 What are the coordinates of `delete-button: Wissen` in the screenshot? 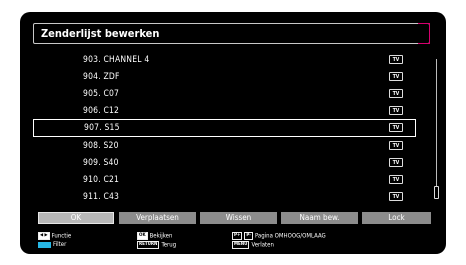 It's located at (238, 218).